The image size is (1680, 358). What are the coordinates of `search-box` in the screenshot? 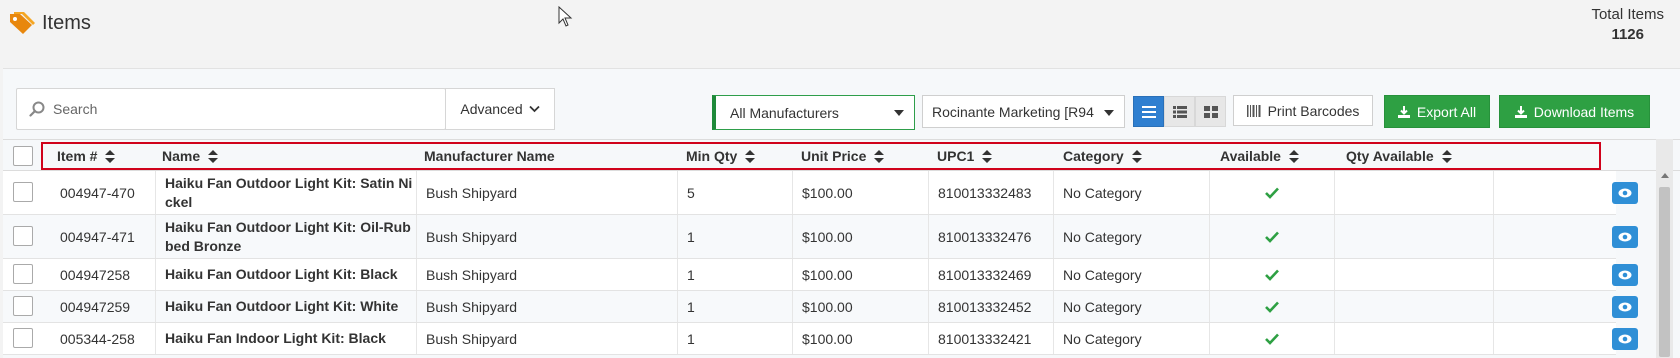 It's located at (231, 109).